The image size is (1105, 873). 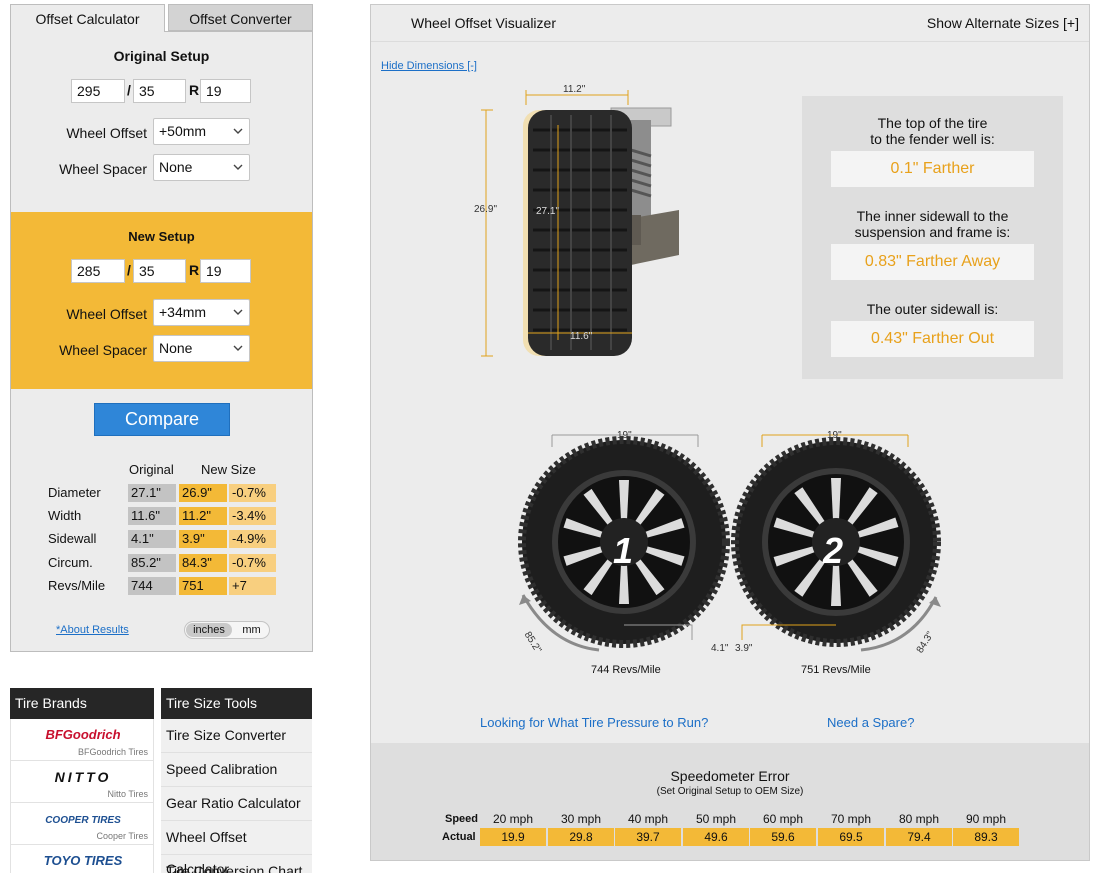 What do you see at coordinates (152, 539) in the screenshot?
I see `result-original: 4.1"` at bounding box center [152, 539].